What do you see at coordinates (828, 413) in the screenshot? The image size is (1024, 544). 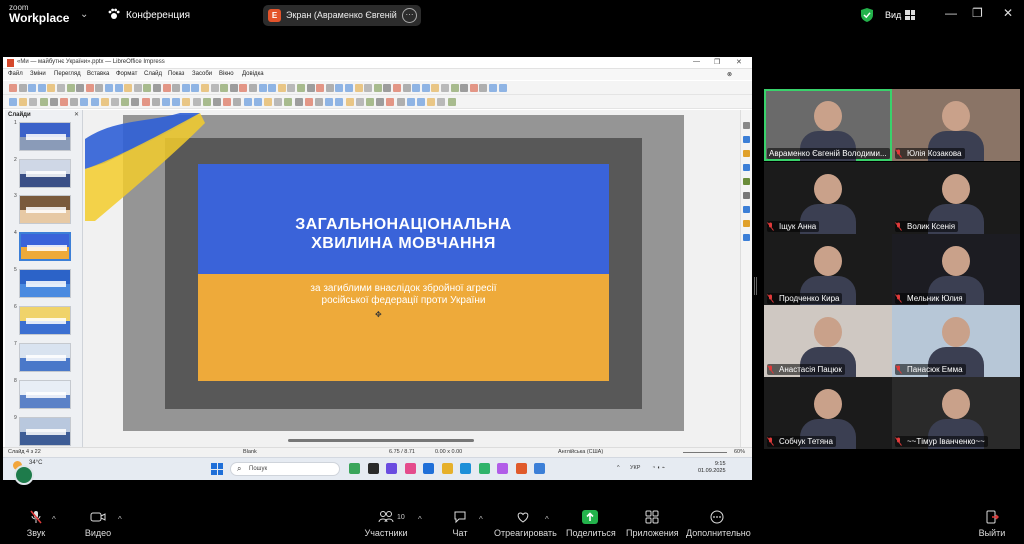 I see `participant-tile: Собчук Тетяна` at bounding box center [828, 413].